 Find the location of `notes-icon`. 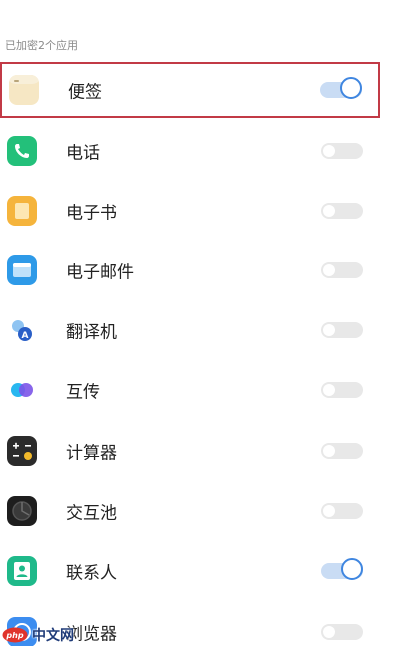

notes-icon is located at coordinates (24, 90).